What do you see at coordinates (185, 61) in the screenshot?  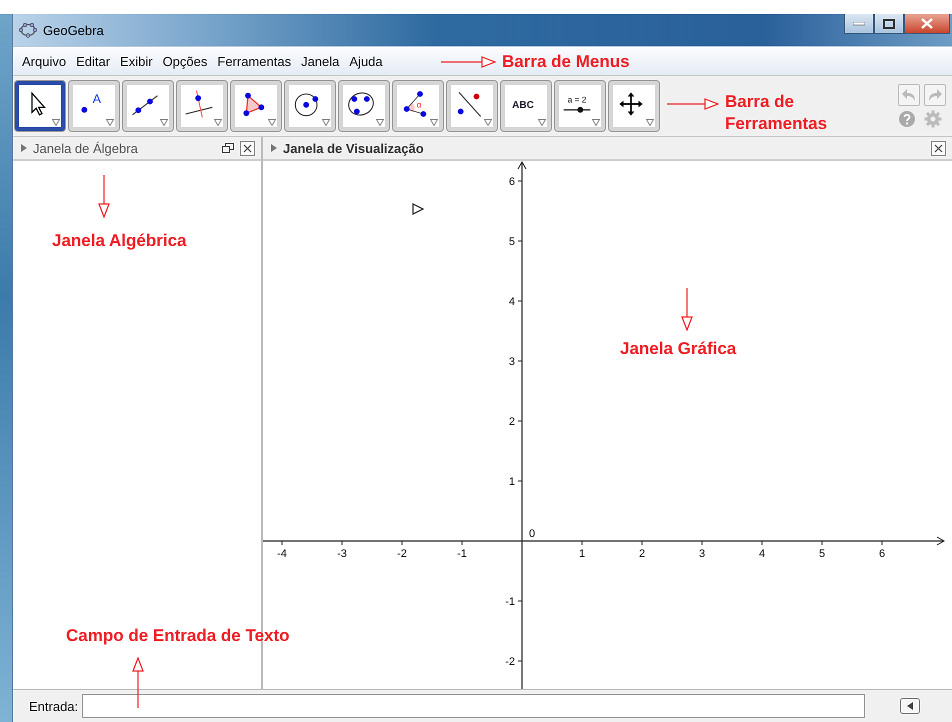 I see `menu-item: Opções` at bounding box center [185, 61].